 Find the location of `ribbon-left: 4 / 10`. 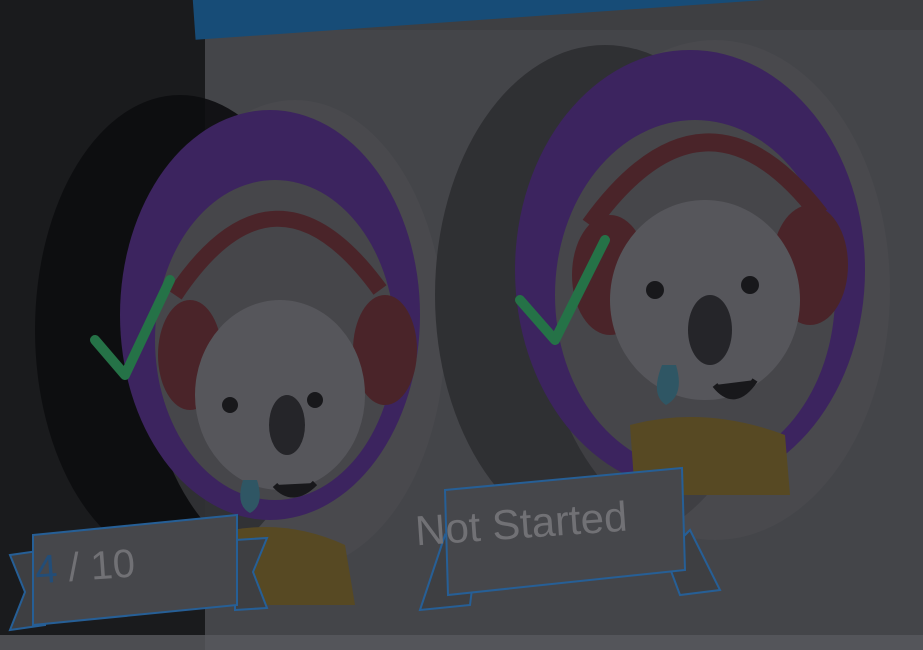

ribbon-left: 4 / 10 is located at coordinates (140, 572).